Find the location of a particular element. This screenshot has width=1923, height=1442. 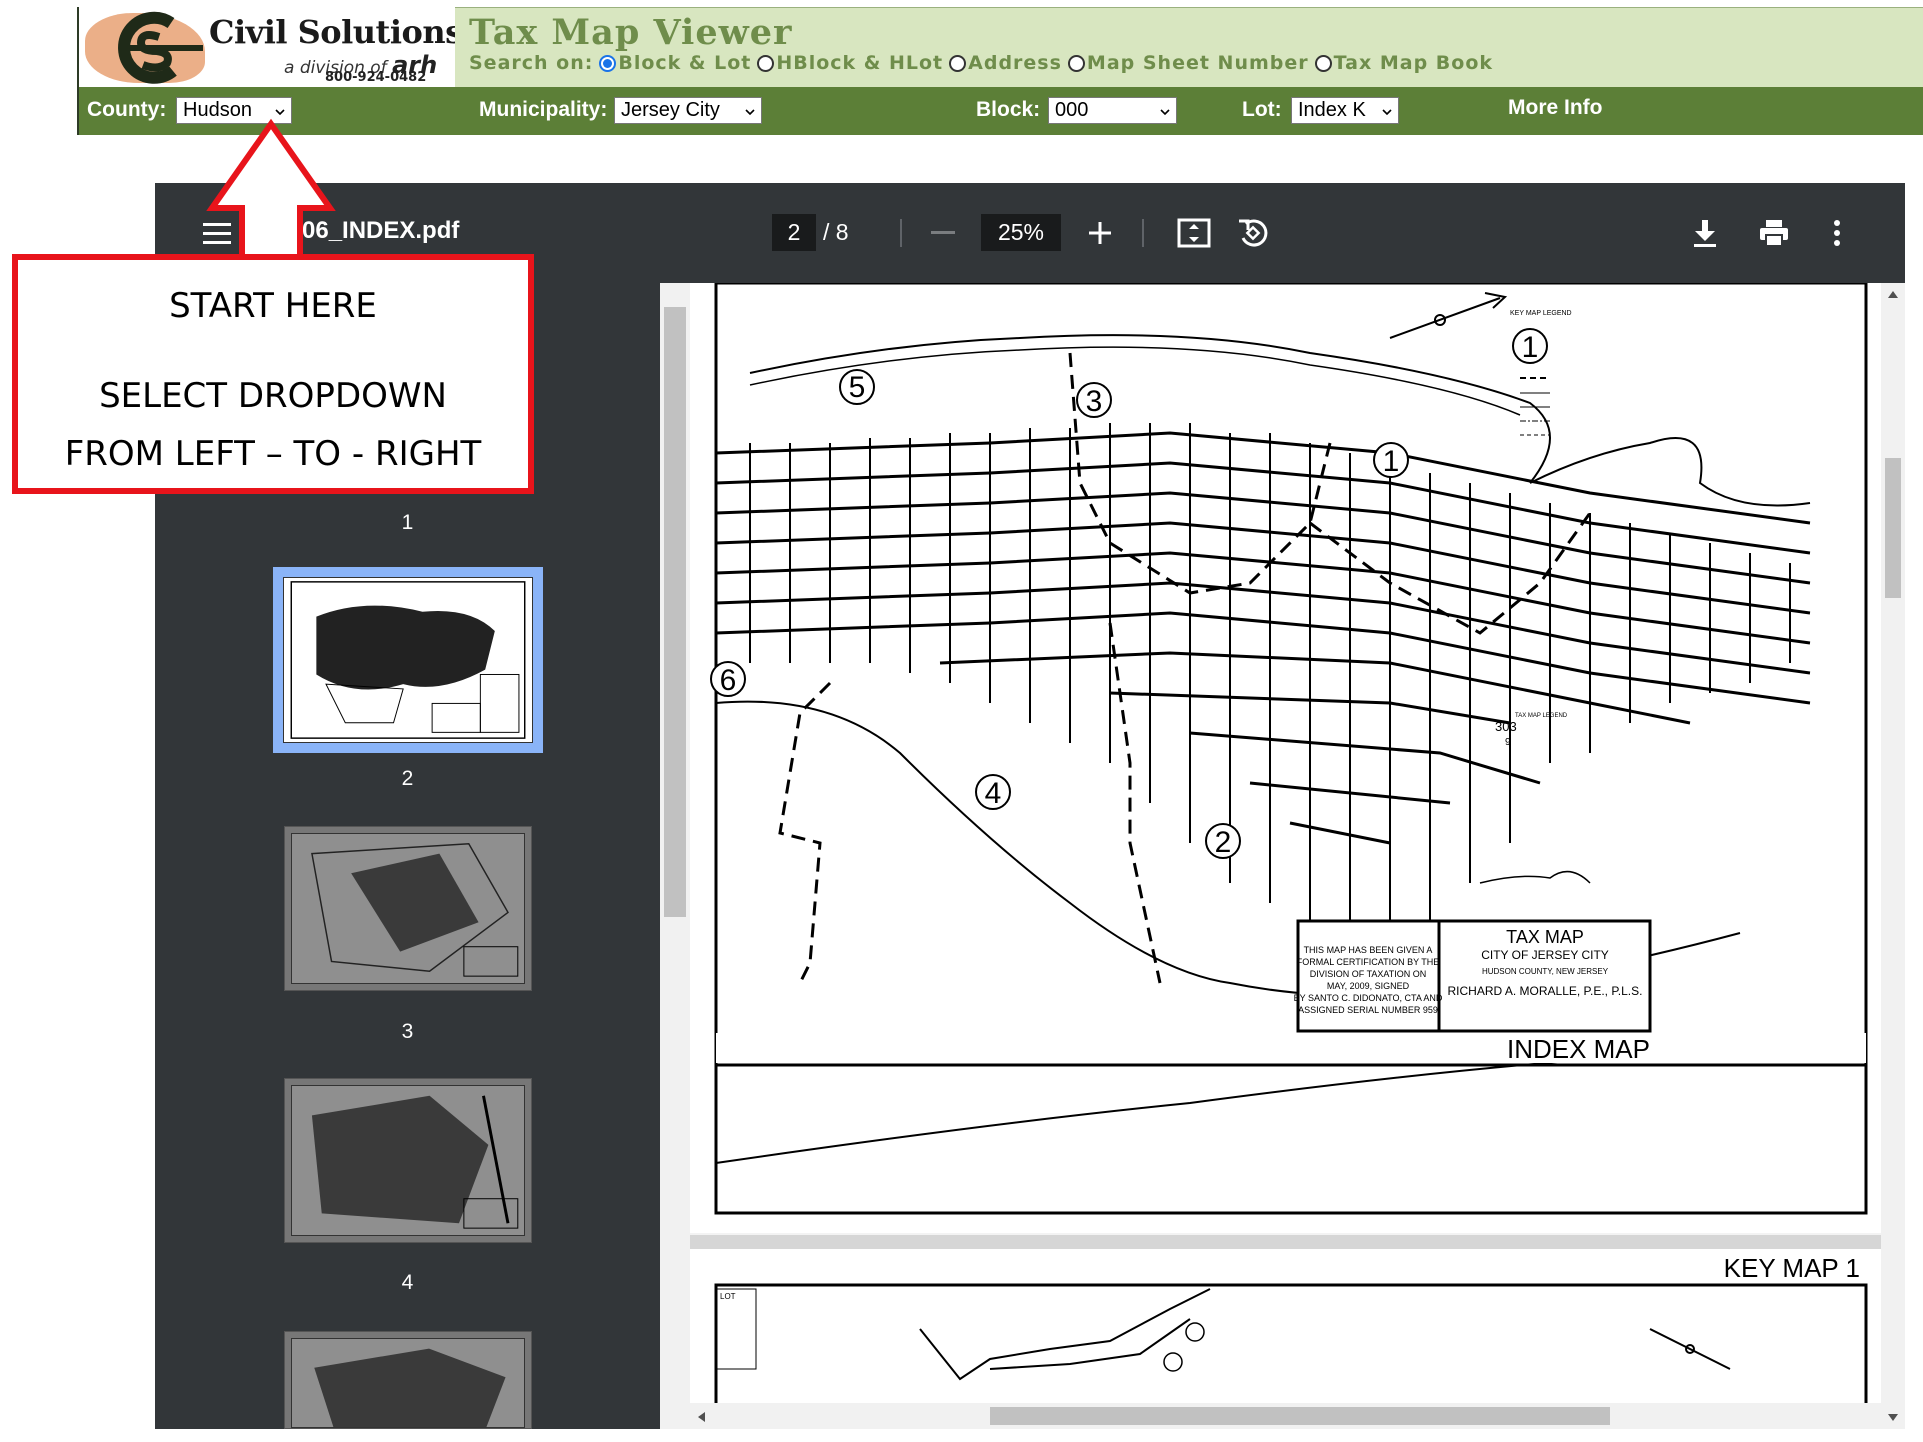

index-map-label: INDEX MAP is located at coordinates (1578, 1049).